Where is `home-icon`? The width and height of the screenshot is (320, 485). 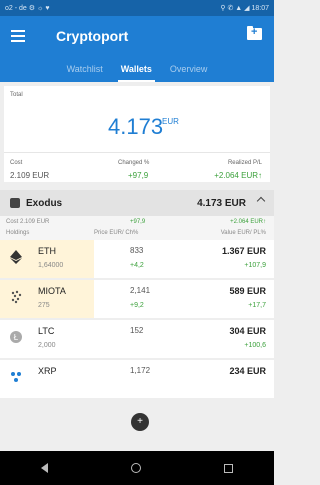
home-icon is located at coordinates (135, 468).